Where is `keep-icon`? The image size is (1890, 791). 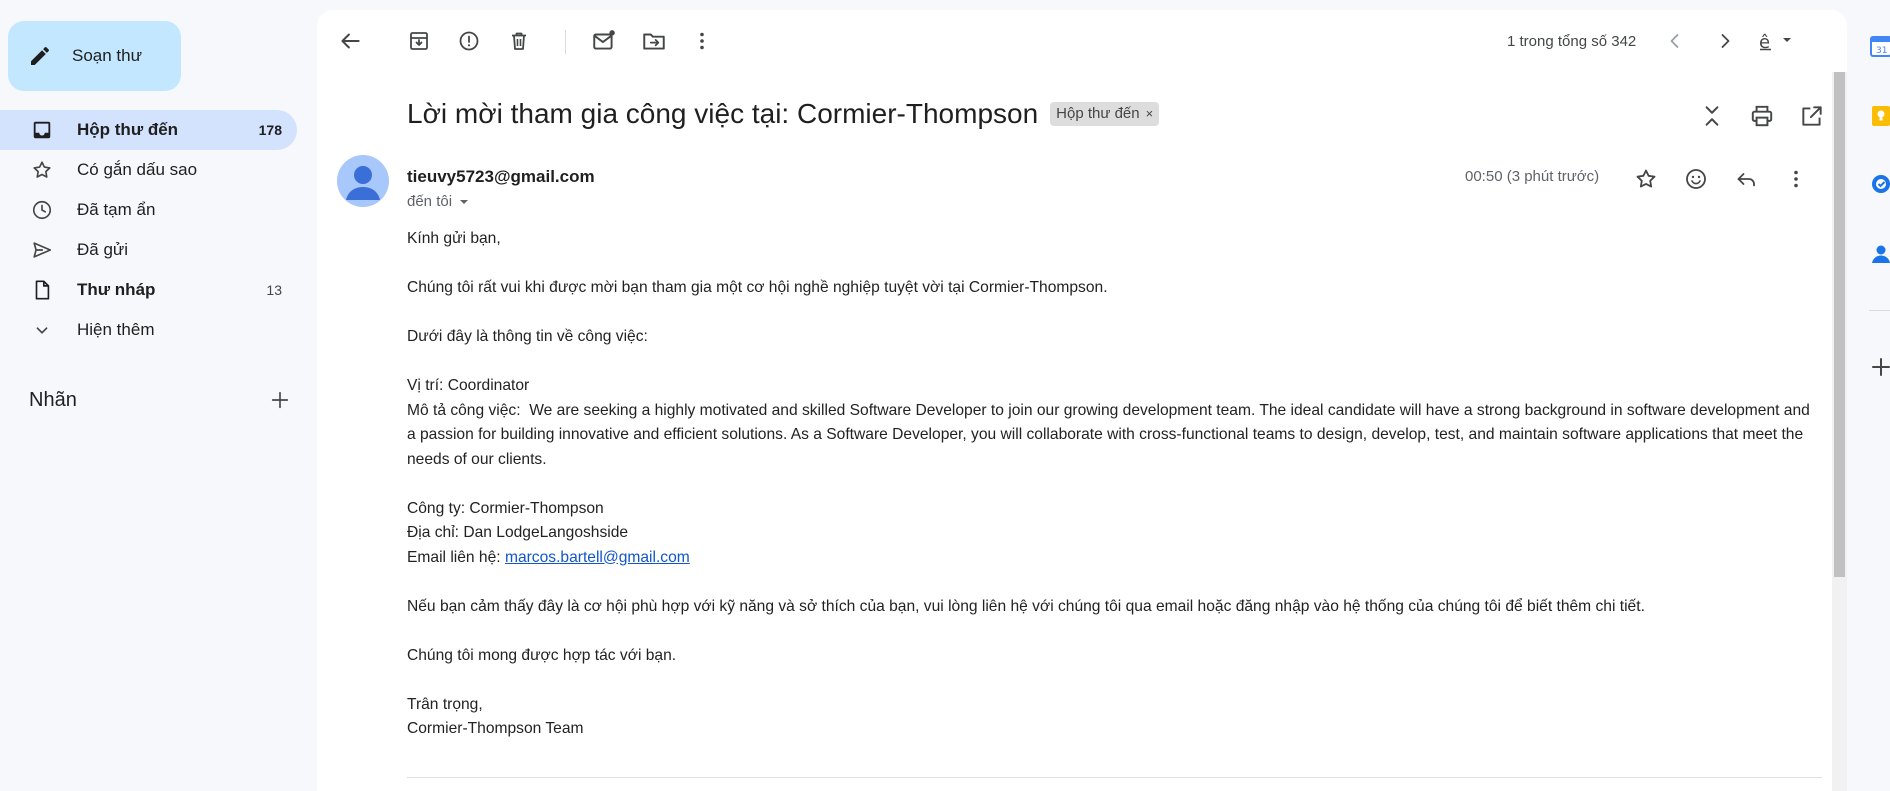 keep-icon is located at coordinates (1879, 116).